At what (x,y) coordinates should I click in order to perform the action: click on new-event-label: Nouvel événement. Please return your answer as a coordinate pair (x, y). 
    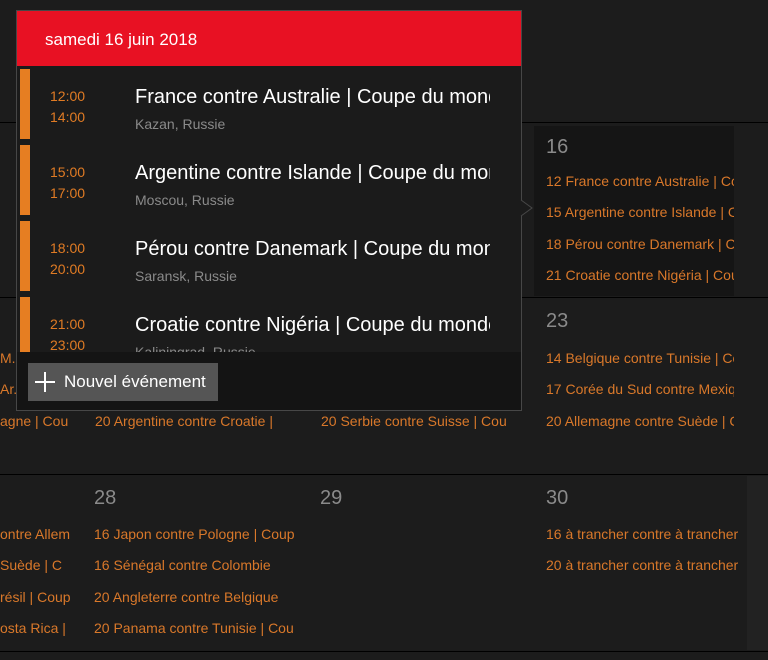
    Looking at the image, I should click on (135, 381).